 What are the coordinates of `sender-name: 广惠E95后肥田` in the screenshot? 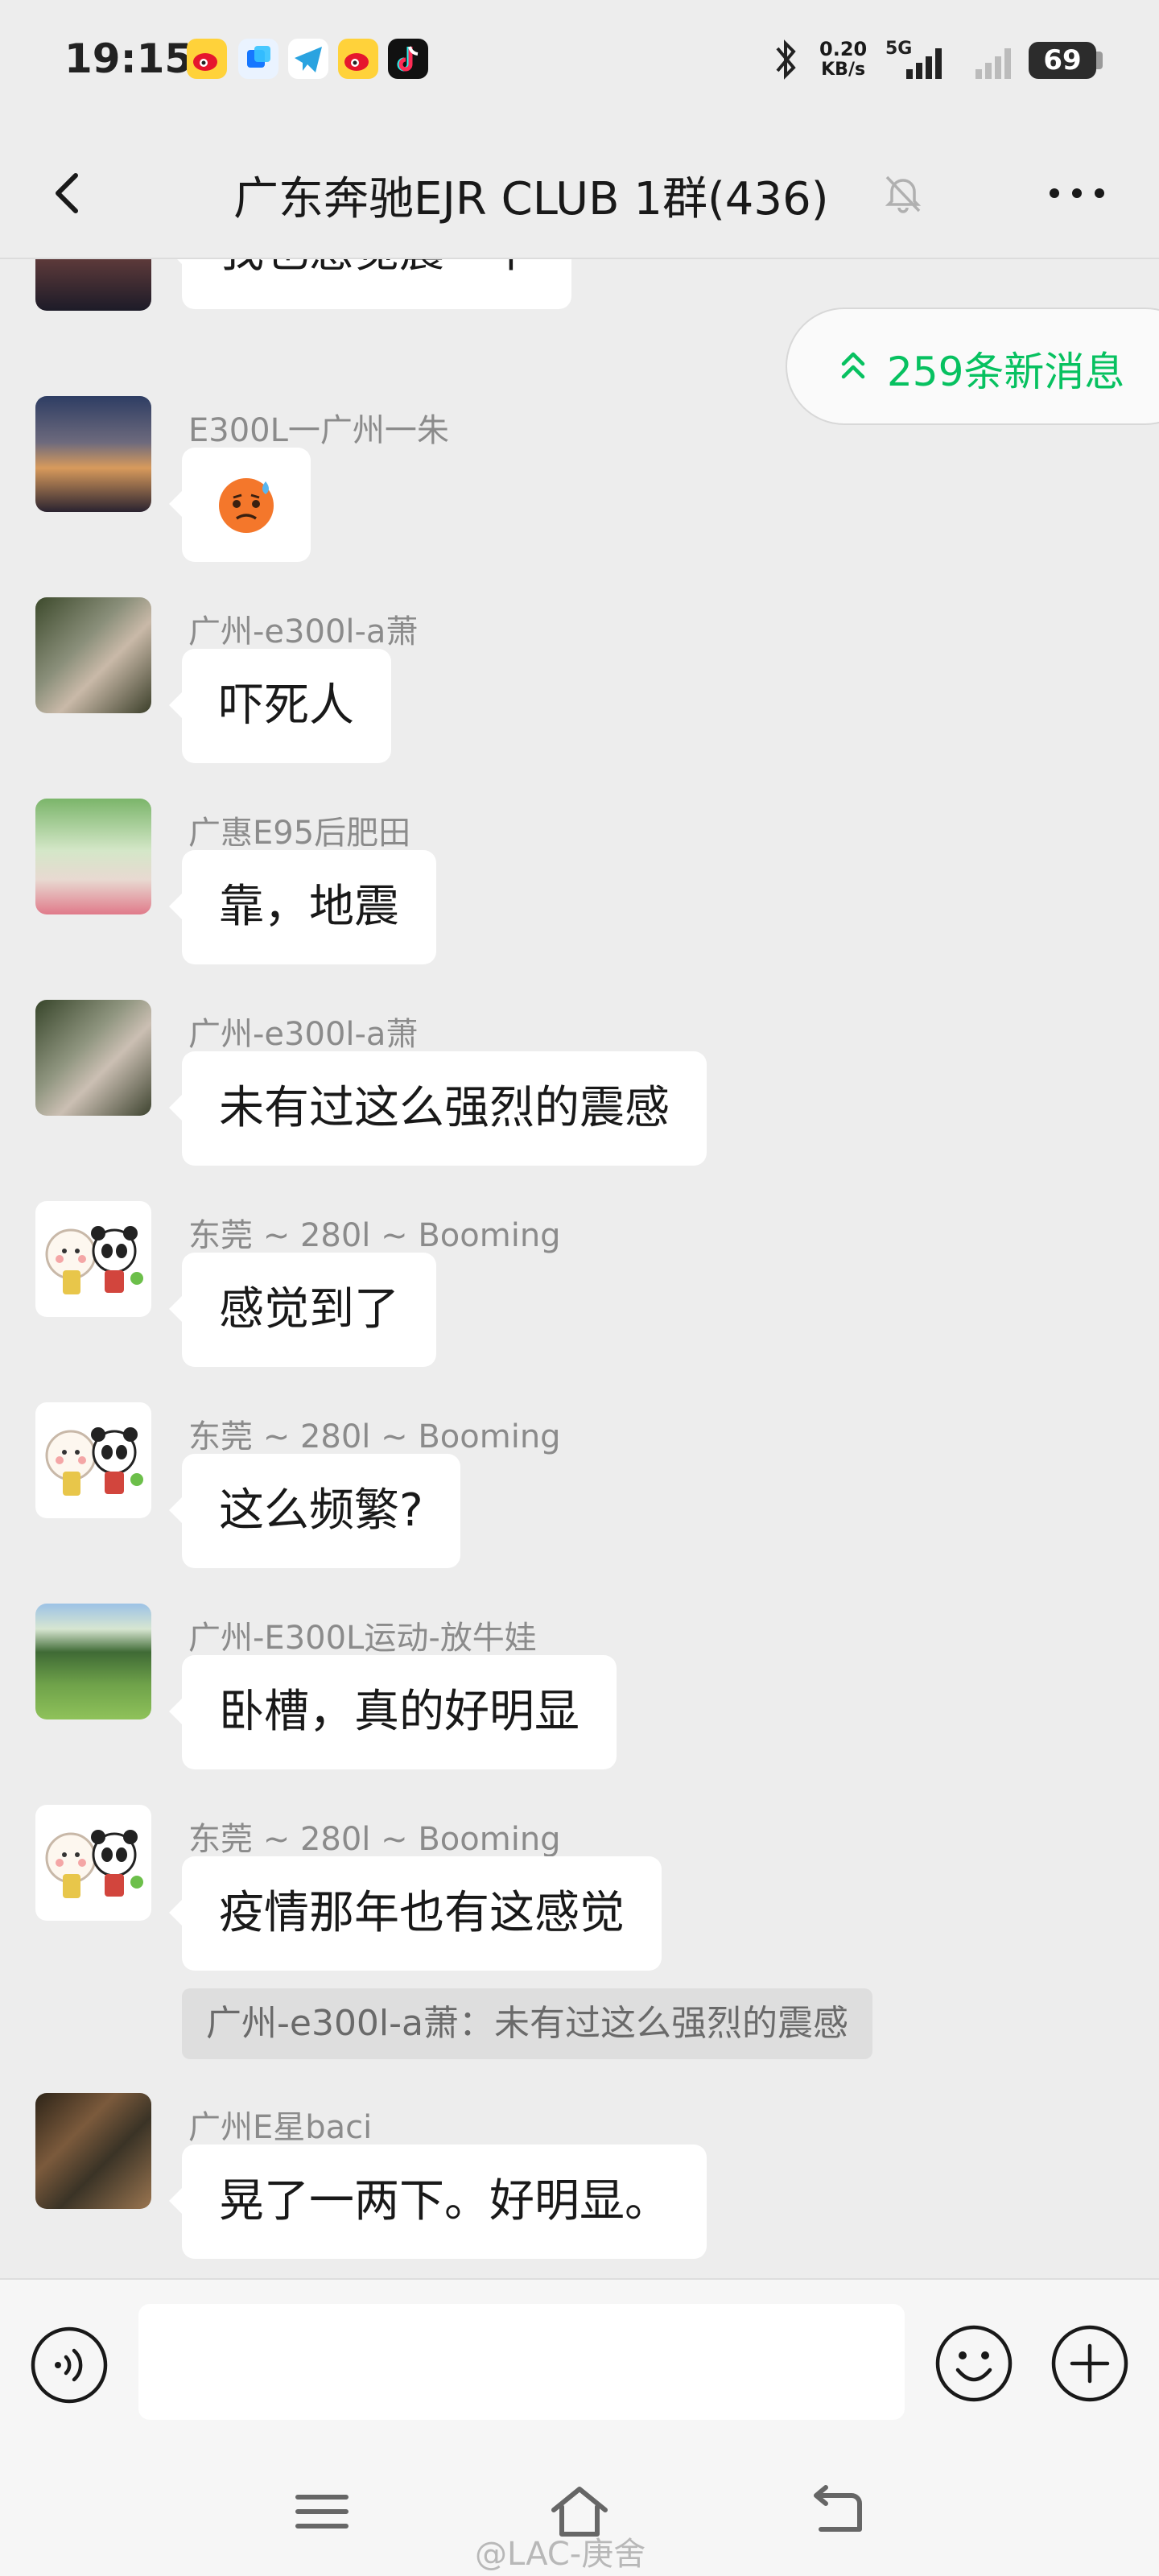 It's located at (299, 833).